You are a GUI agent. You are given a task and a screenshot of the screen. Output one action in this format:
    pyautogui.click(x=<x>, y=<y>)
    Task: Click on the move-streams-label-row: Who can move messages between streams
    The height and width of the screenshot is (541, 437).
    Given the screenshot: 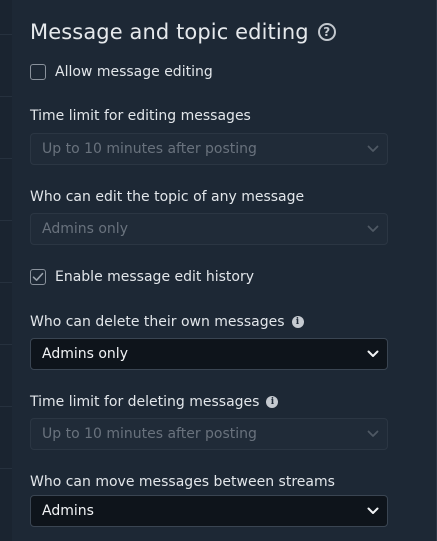 What is the action you would take?
    pyautogui.click(x=182, y=482)
    